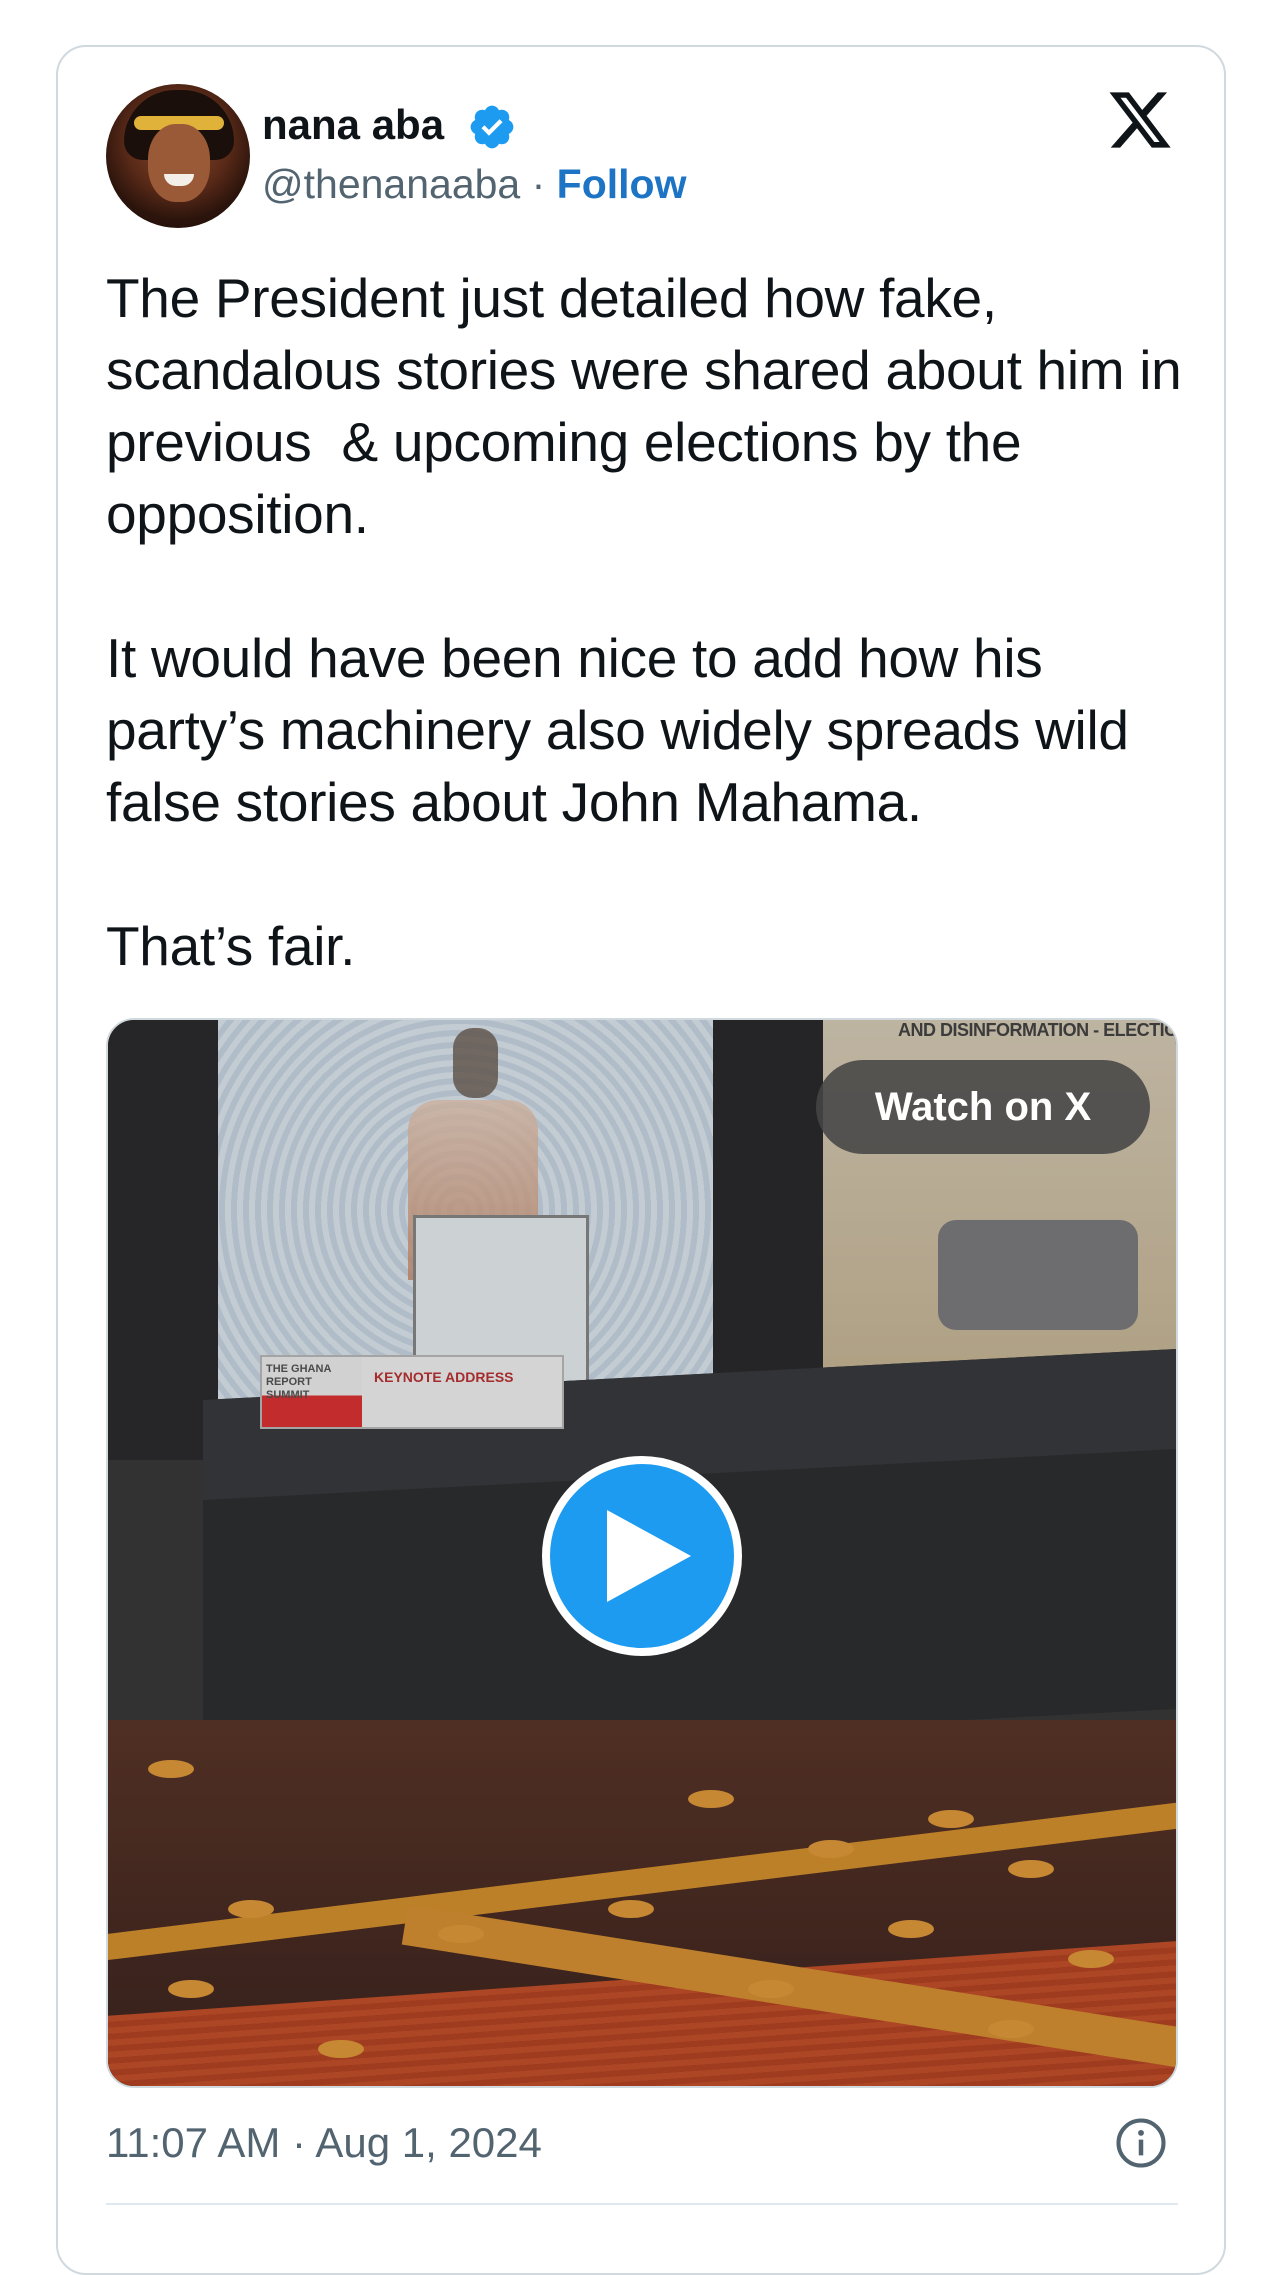  Describe the element at coordinates (1140, 120) in the screenshot. I see `x-logo-icon` at that location.